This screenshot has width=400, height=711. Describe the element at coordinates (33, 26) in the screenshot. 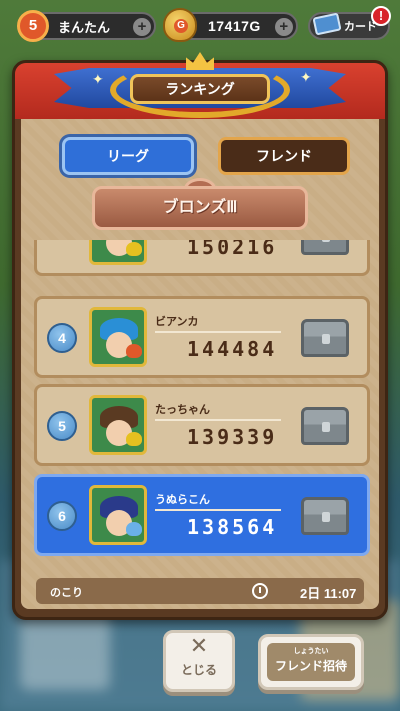

I see `player-level-heart-icon: 5` at that location.